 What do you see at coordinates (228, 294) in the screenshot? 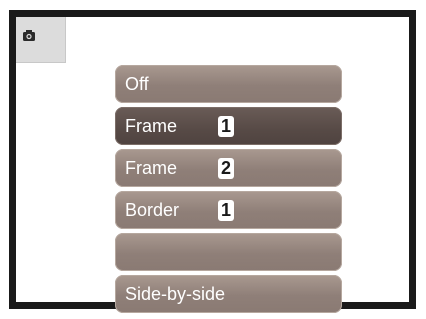
I see `menu-item-side-by-side: Side-by-side` at bounding box center [228, 294].